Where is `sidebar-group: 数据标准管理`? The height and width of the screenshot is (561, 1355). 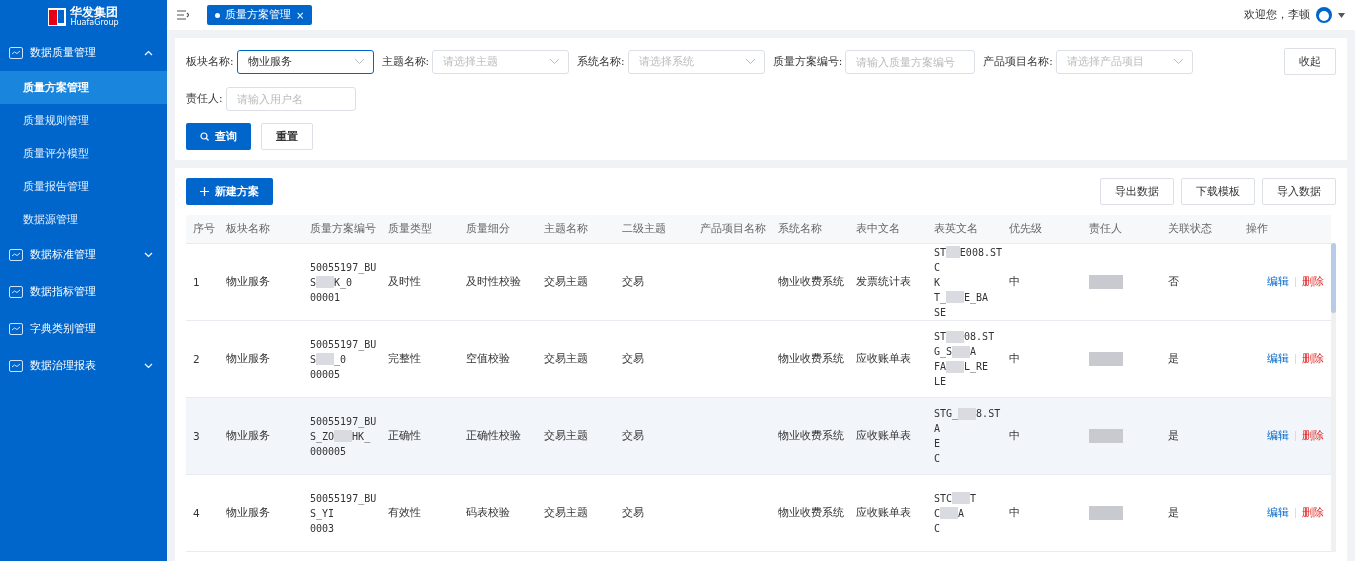
sidebar-group: 数据标准管理 is located at coordinates (83, 254).